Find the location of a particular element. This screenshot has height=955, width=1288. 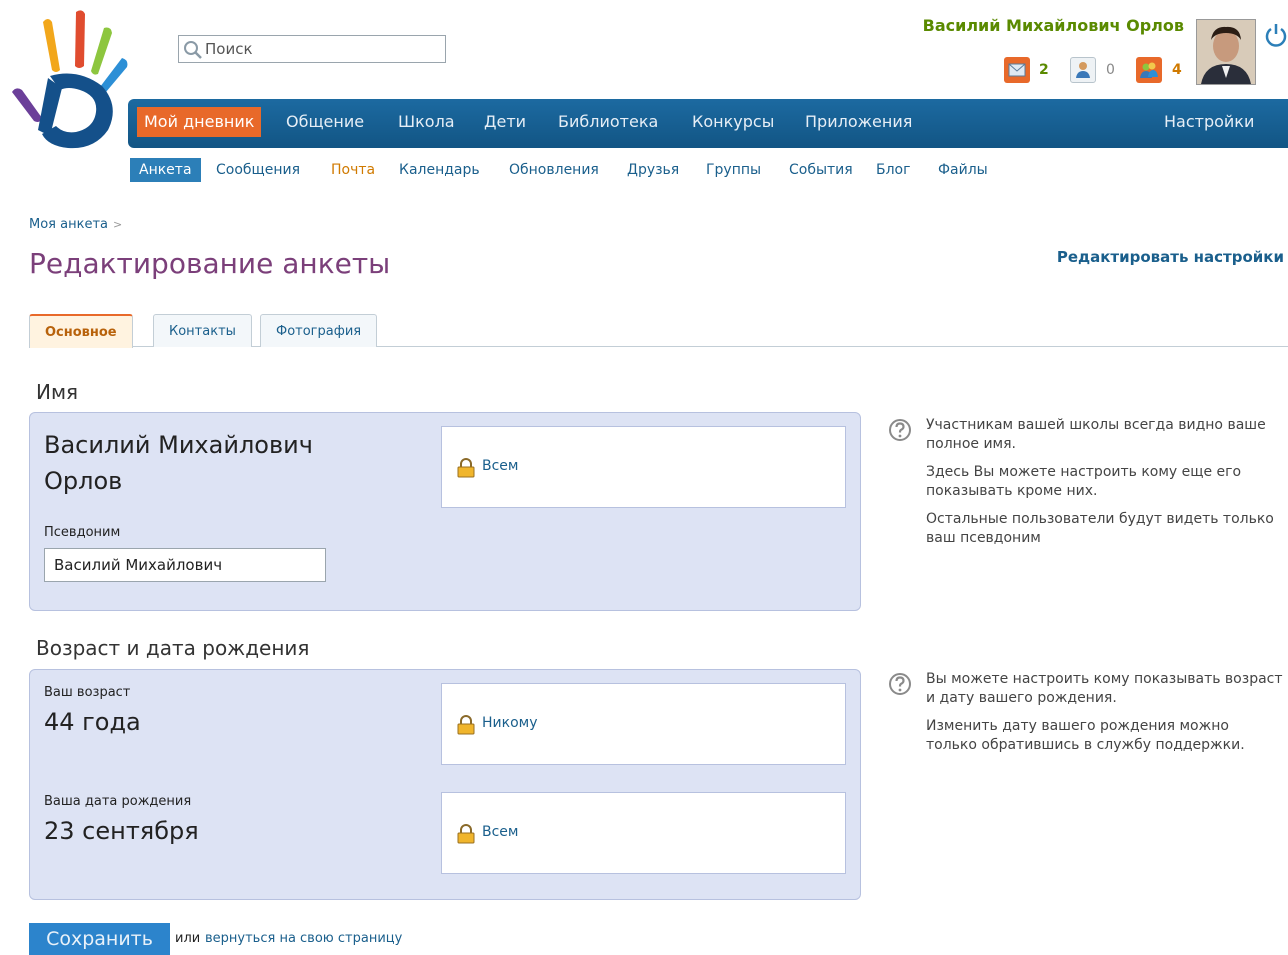

tab-main: Основное is located at coordinates (81, 331).